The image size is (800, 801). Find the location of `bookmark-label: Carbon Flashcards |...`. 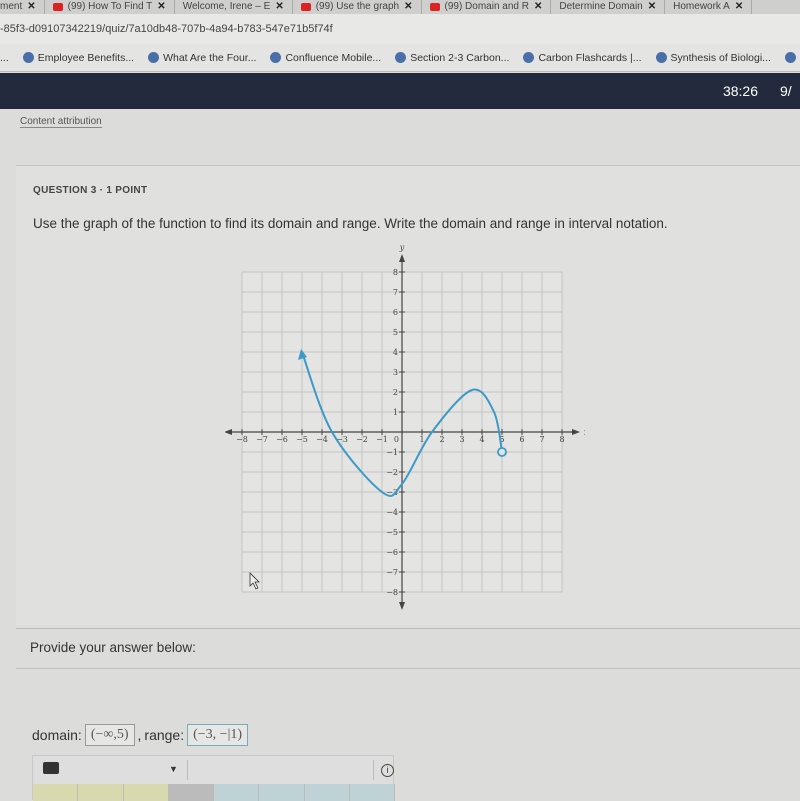

bookmark-label: Carbon Flashcards |... is located at coordinates (589, 58).